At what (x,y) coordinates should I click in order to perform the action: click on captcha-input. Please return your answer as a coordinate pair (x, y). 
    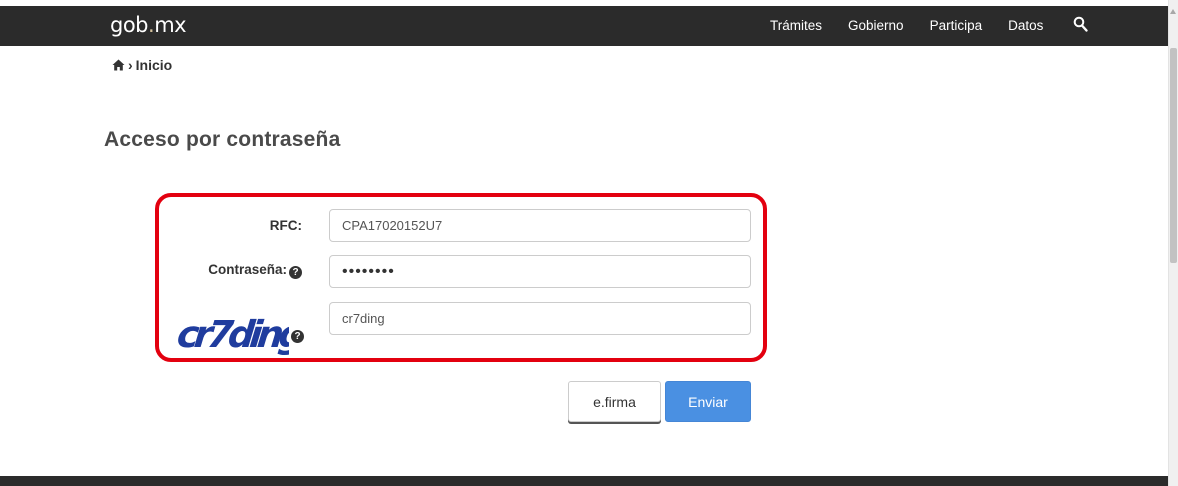
    Looking at the image, I should click on (540, 318).